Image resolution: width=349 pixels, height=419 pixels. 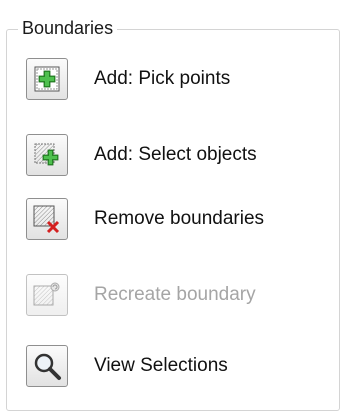 I want to click on recreate-boundary-label: Recreate boundary, so click(x=175, y=294).